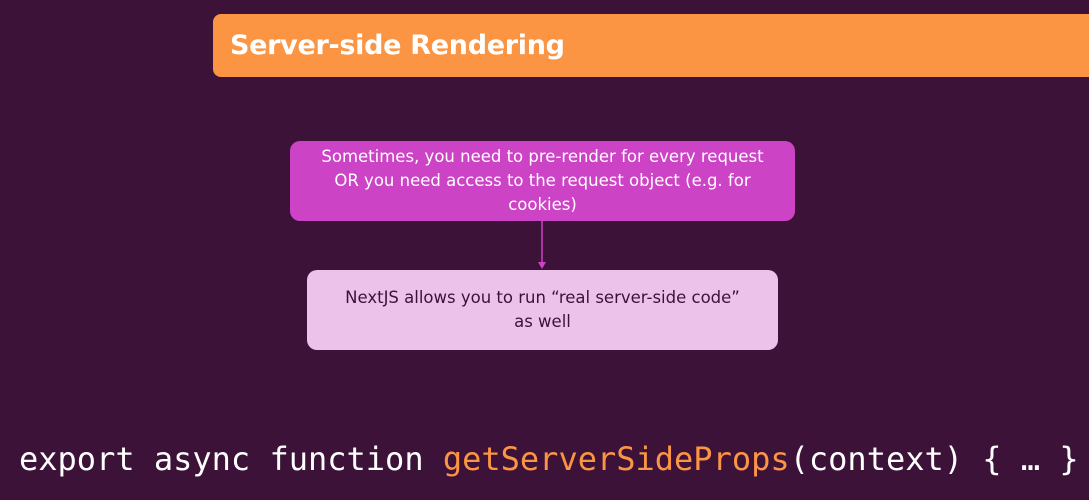 The width and height of the screenshot is (1089, 500). I want to click on slide-title-bar: Server-side Rendering, so click(651, 45).